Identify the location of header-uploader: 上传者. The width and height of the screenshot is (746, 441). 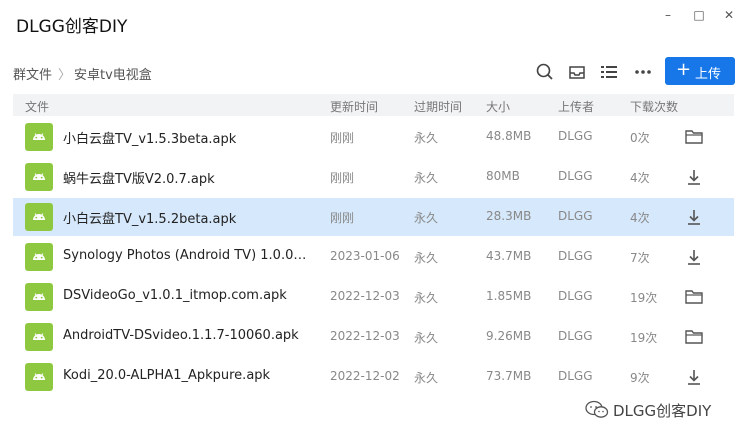
(576, 106).